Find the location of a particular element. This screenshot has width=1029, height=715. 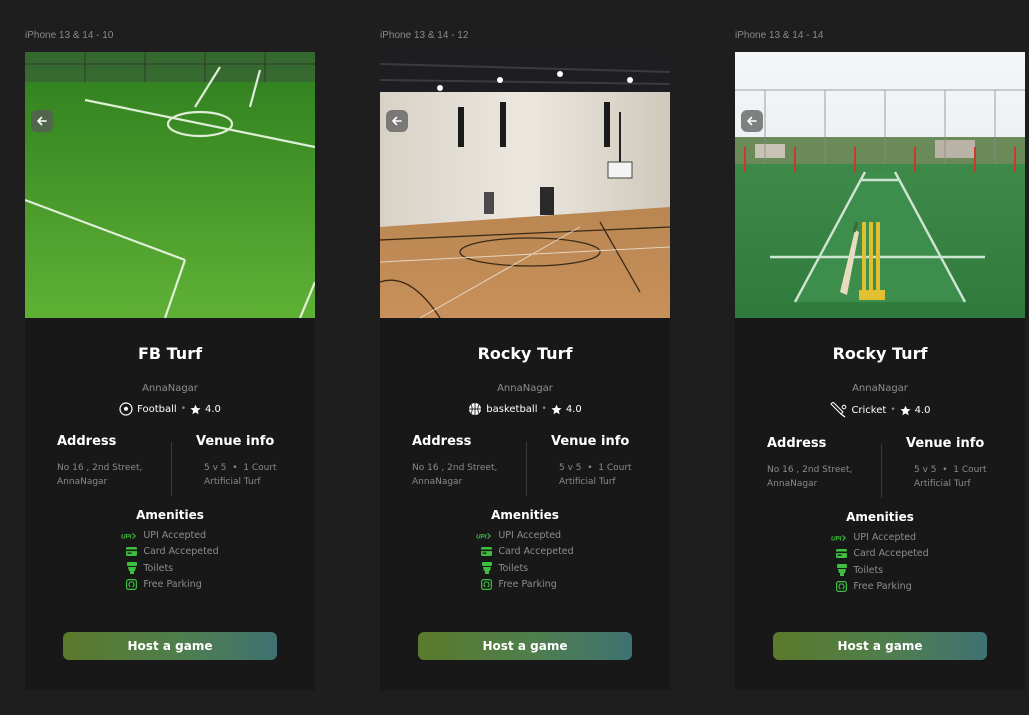

address-heading: Address is located at coordinates (442, 441).